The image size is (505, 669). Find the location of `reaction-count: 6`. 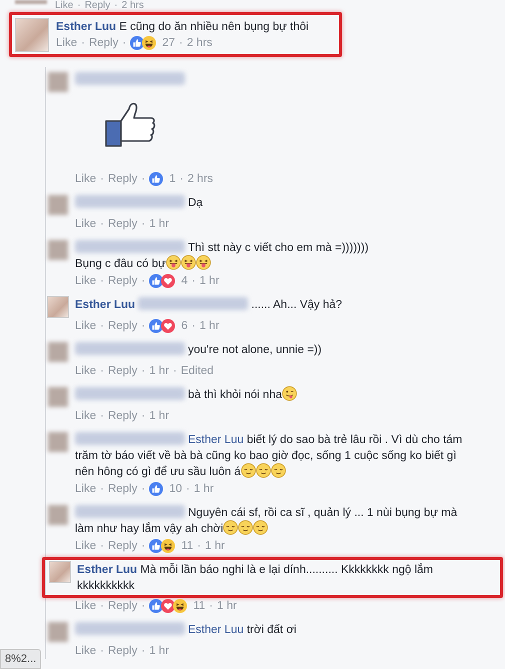

reaction-count: 6 is located at coordinates (184, 326).